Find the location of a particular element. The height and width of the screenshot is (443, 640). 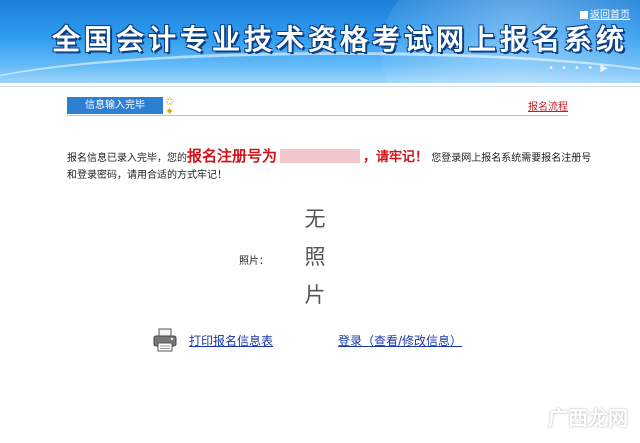

home-link: 返回首页 is located at coordinates (605, 13).